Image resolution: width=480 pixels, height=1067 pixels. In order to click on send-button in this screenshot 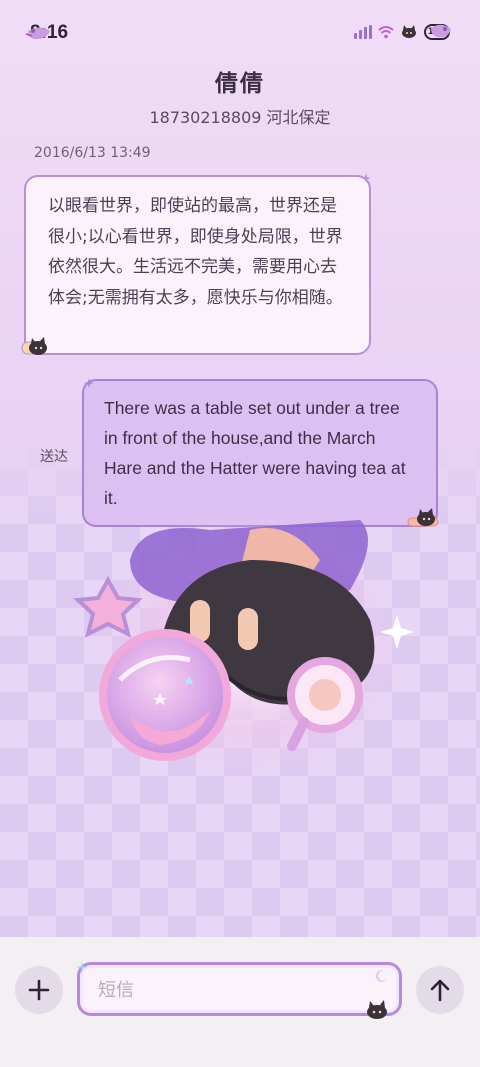, I will do `click(440, 990)`.